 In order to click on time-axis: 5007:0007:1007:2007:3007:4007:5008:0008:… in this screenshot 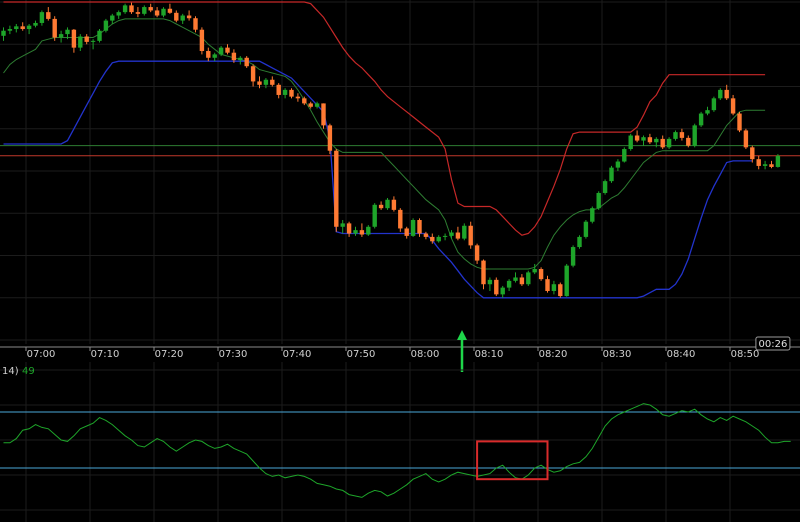, I will do `click(400, 353)`.